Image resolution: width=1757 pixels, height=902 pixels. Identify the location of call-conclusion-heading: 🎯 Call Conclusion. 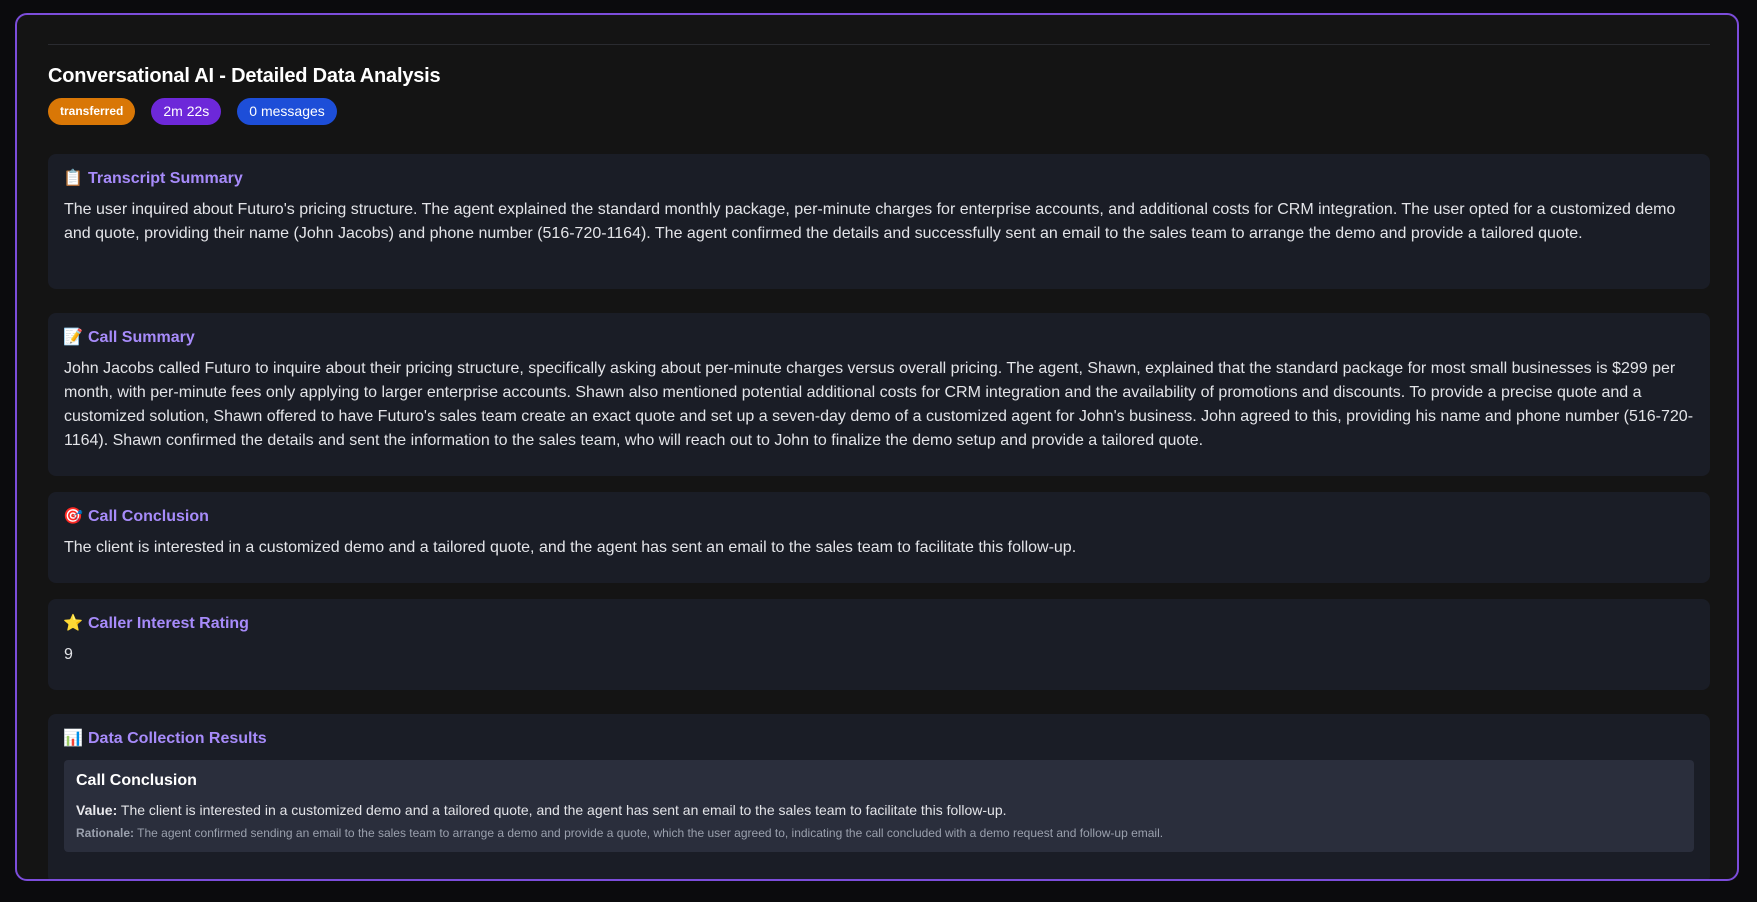
(878, 517).